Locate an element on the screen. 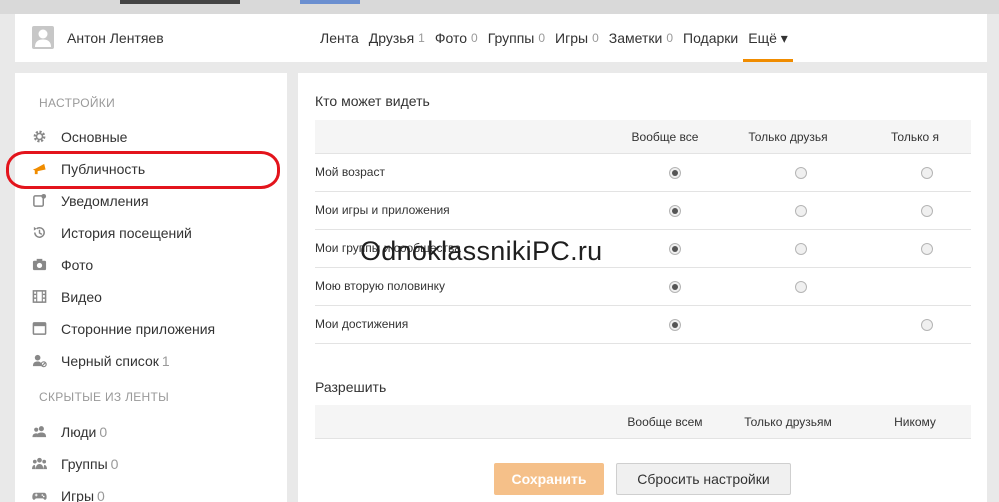  sidebar-item-label: Видео is located at coordinates (81, 297).